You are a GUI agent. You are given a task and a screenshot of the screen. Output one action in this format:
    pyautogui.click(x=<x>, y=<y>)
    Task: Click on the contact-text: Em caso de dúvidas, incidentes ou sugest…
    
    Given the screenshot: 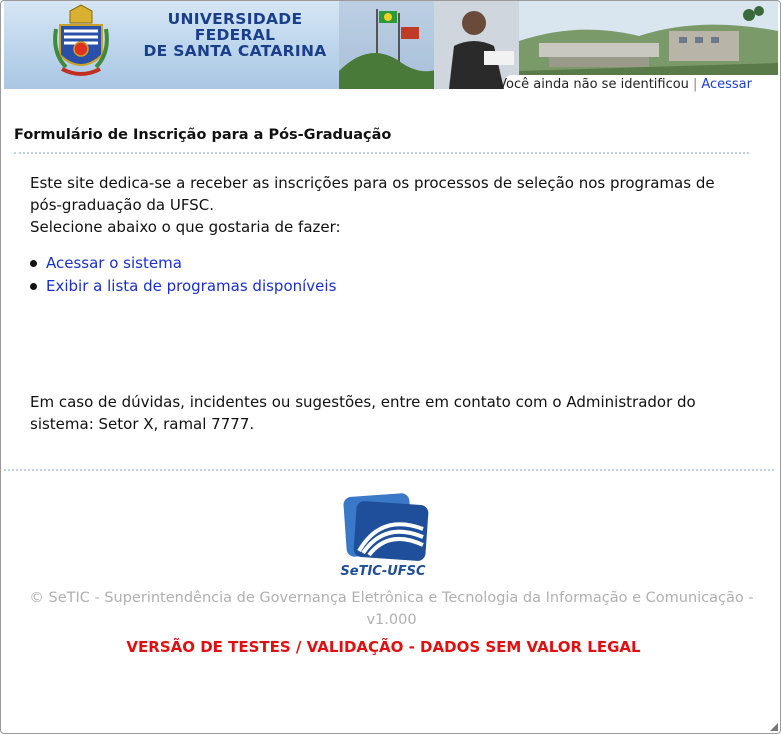 What is the action you would take?
    pyautogui.click(x=363, y=413)
    